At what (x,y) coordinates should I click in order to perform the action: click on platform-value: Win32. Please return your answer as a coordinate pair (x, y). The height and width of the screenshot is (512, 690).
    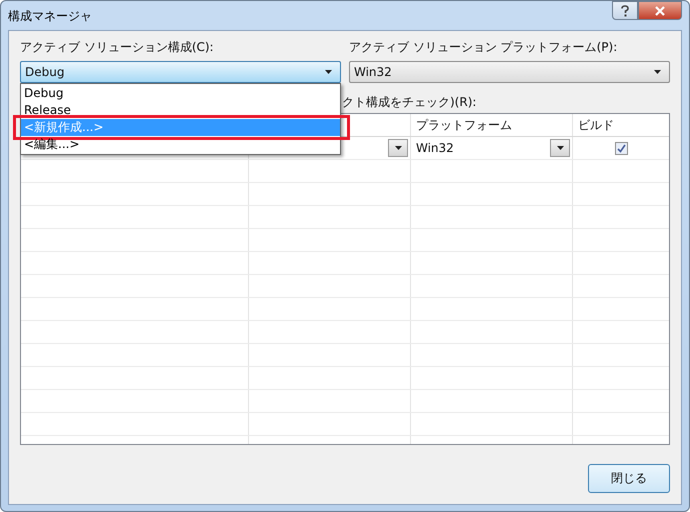
    Looking at the image, I should click on (373, 72).